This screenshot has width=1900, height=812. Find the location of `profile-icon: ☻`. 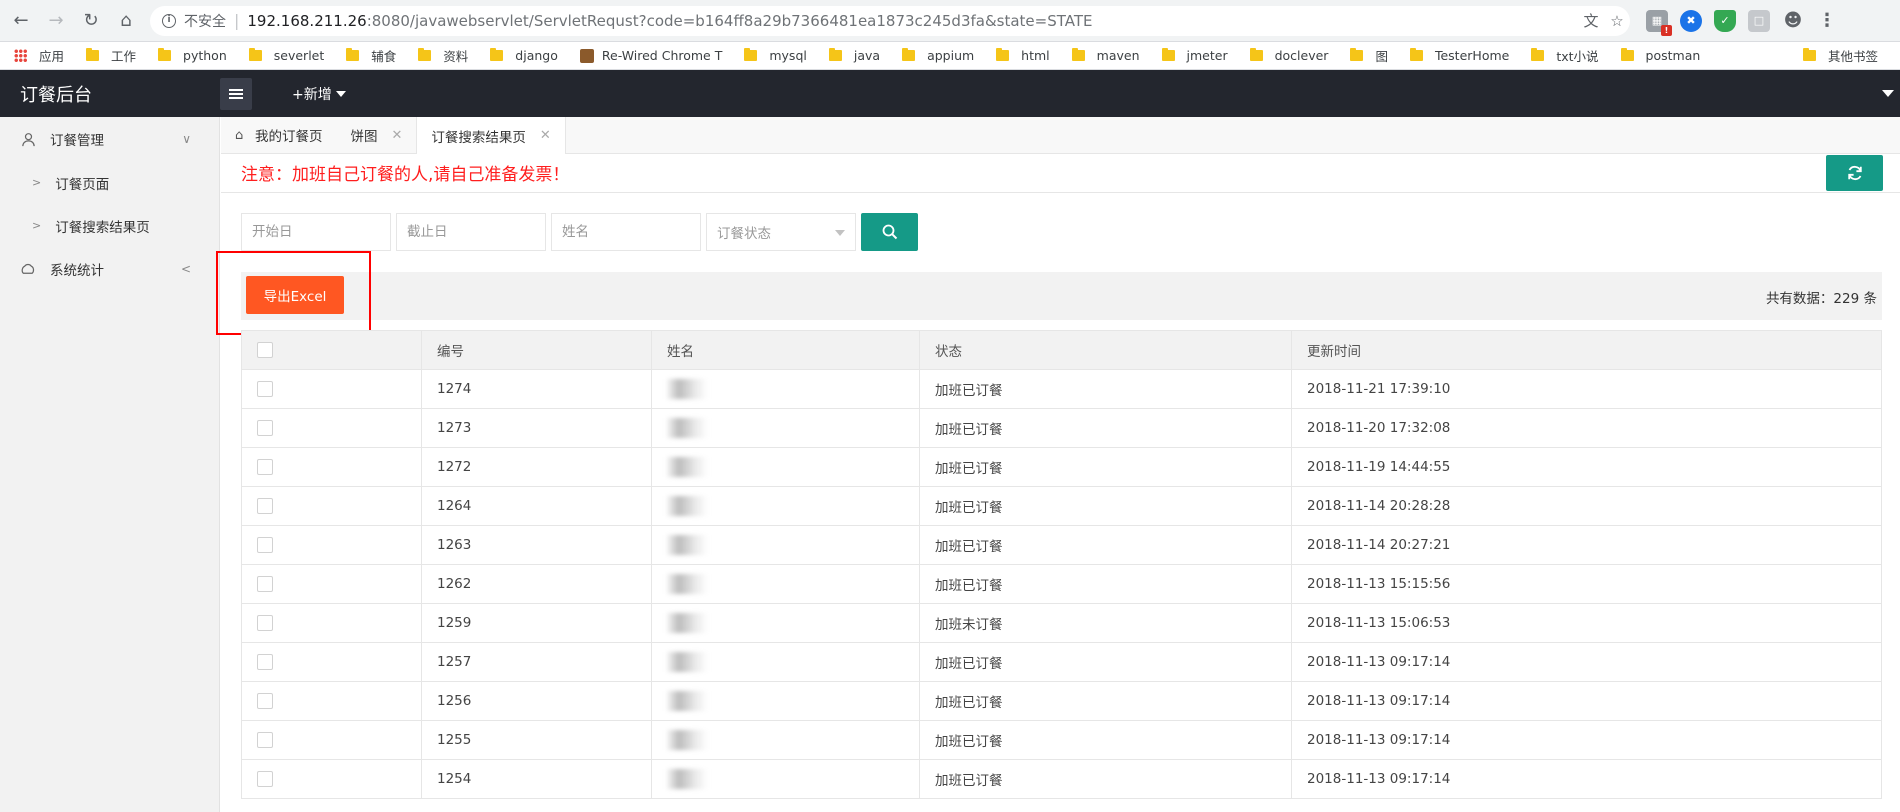

profile-icon: ☻ is located at coordinates (1793, 21).